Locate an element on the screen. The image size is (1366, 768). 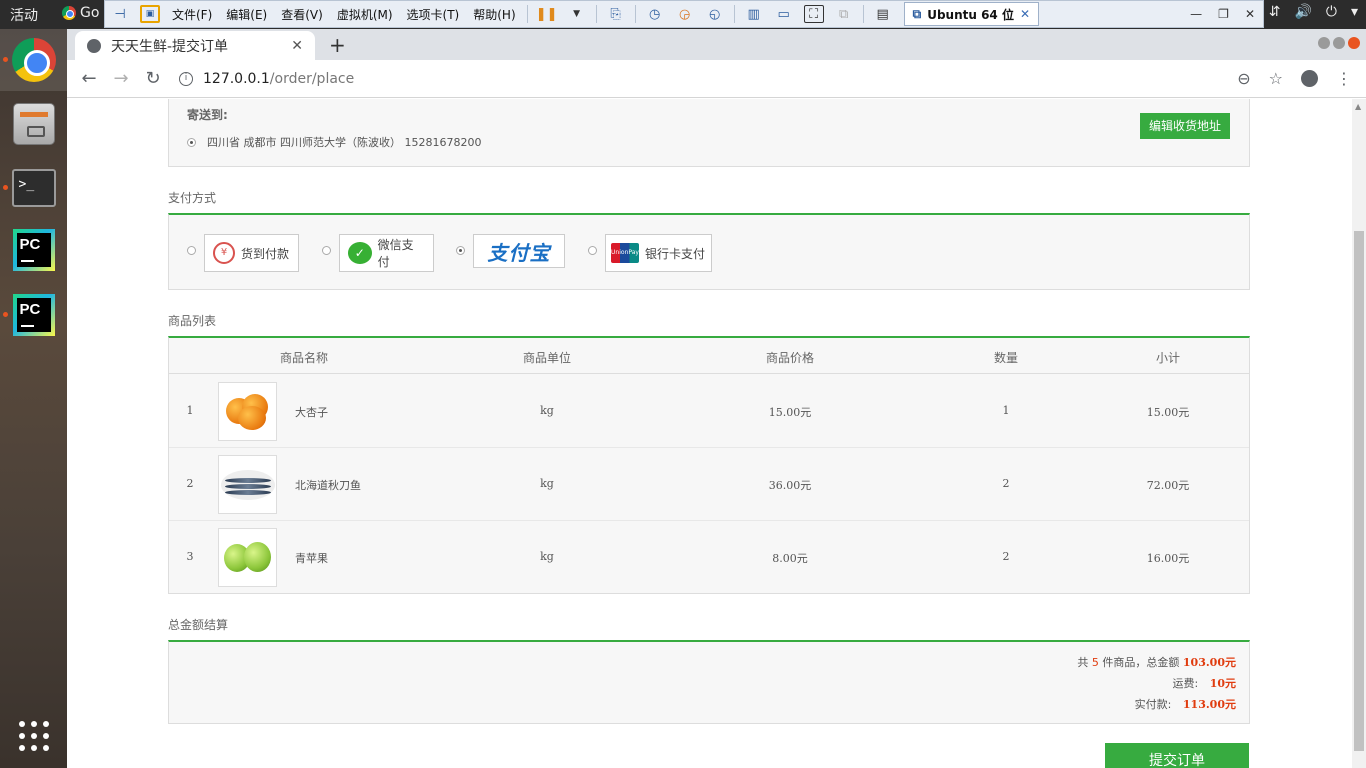
payment-option-unionpay: UnionPay 银行卡支付 is located at coordinates (658, 253).